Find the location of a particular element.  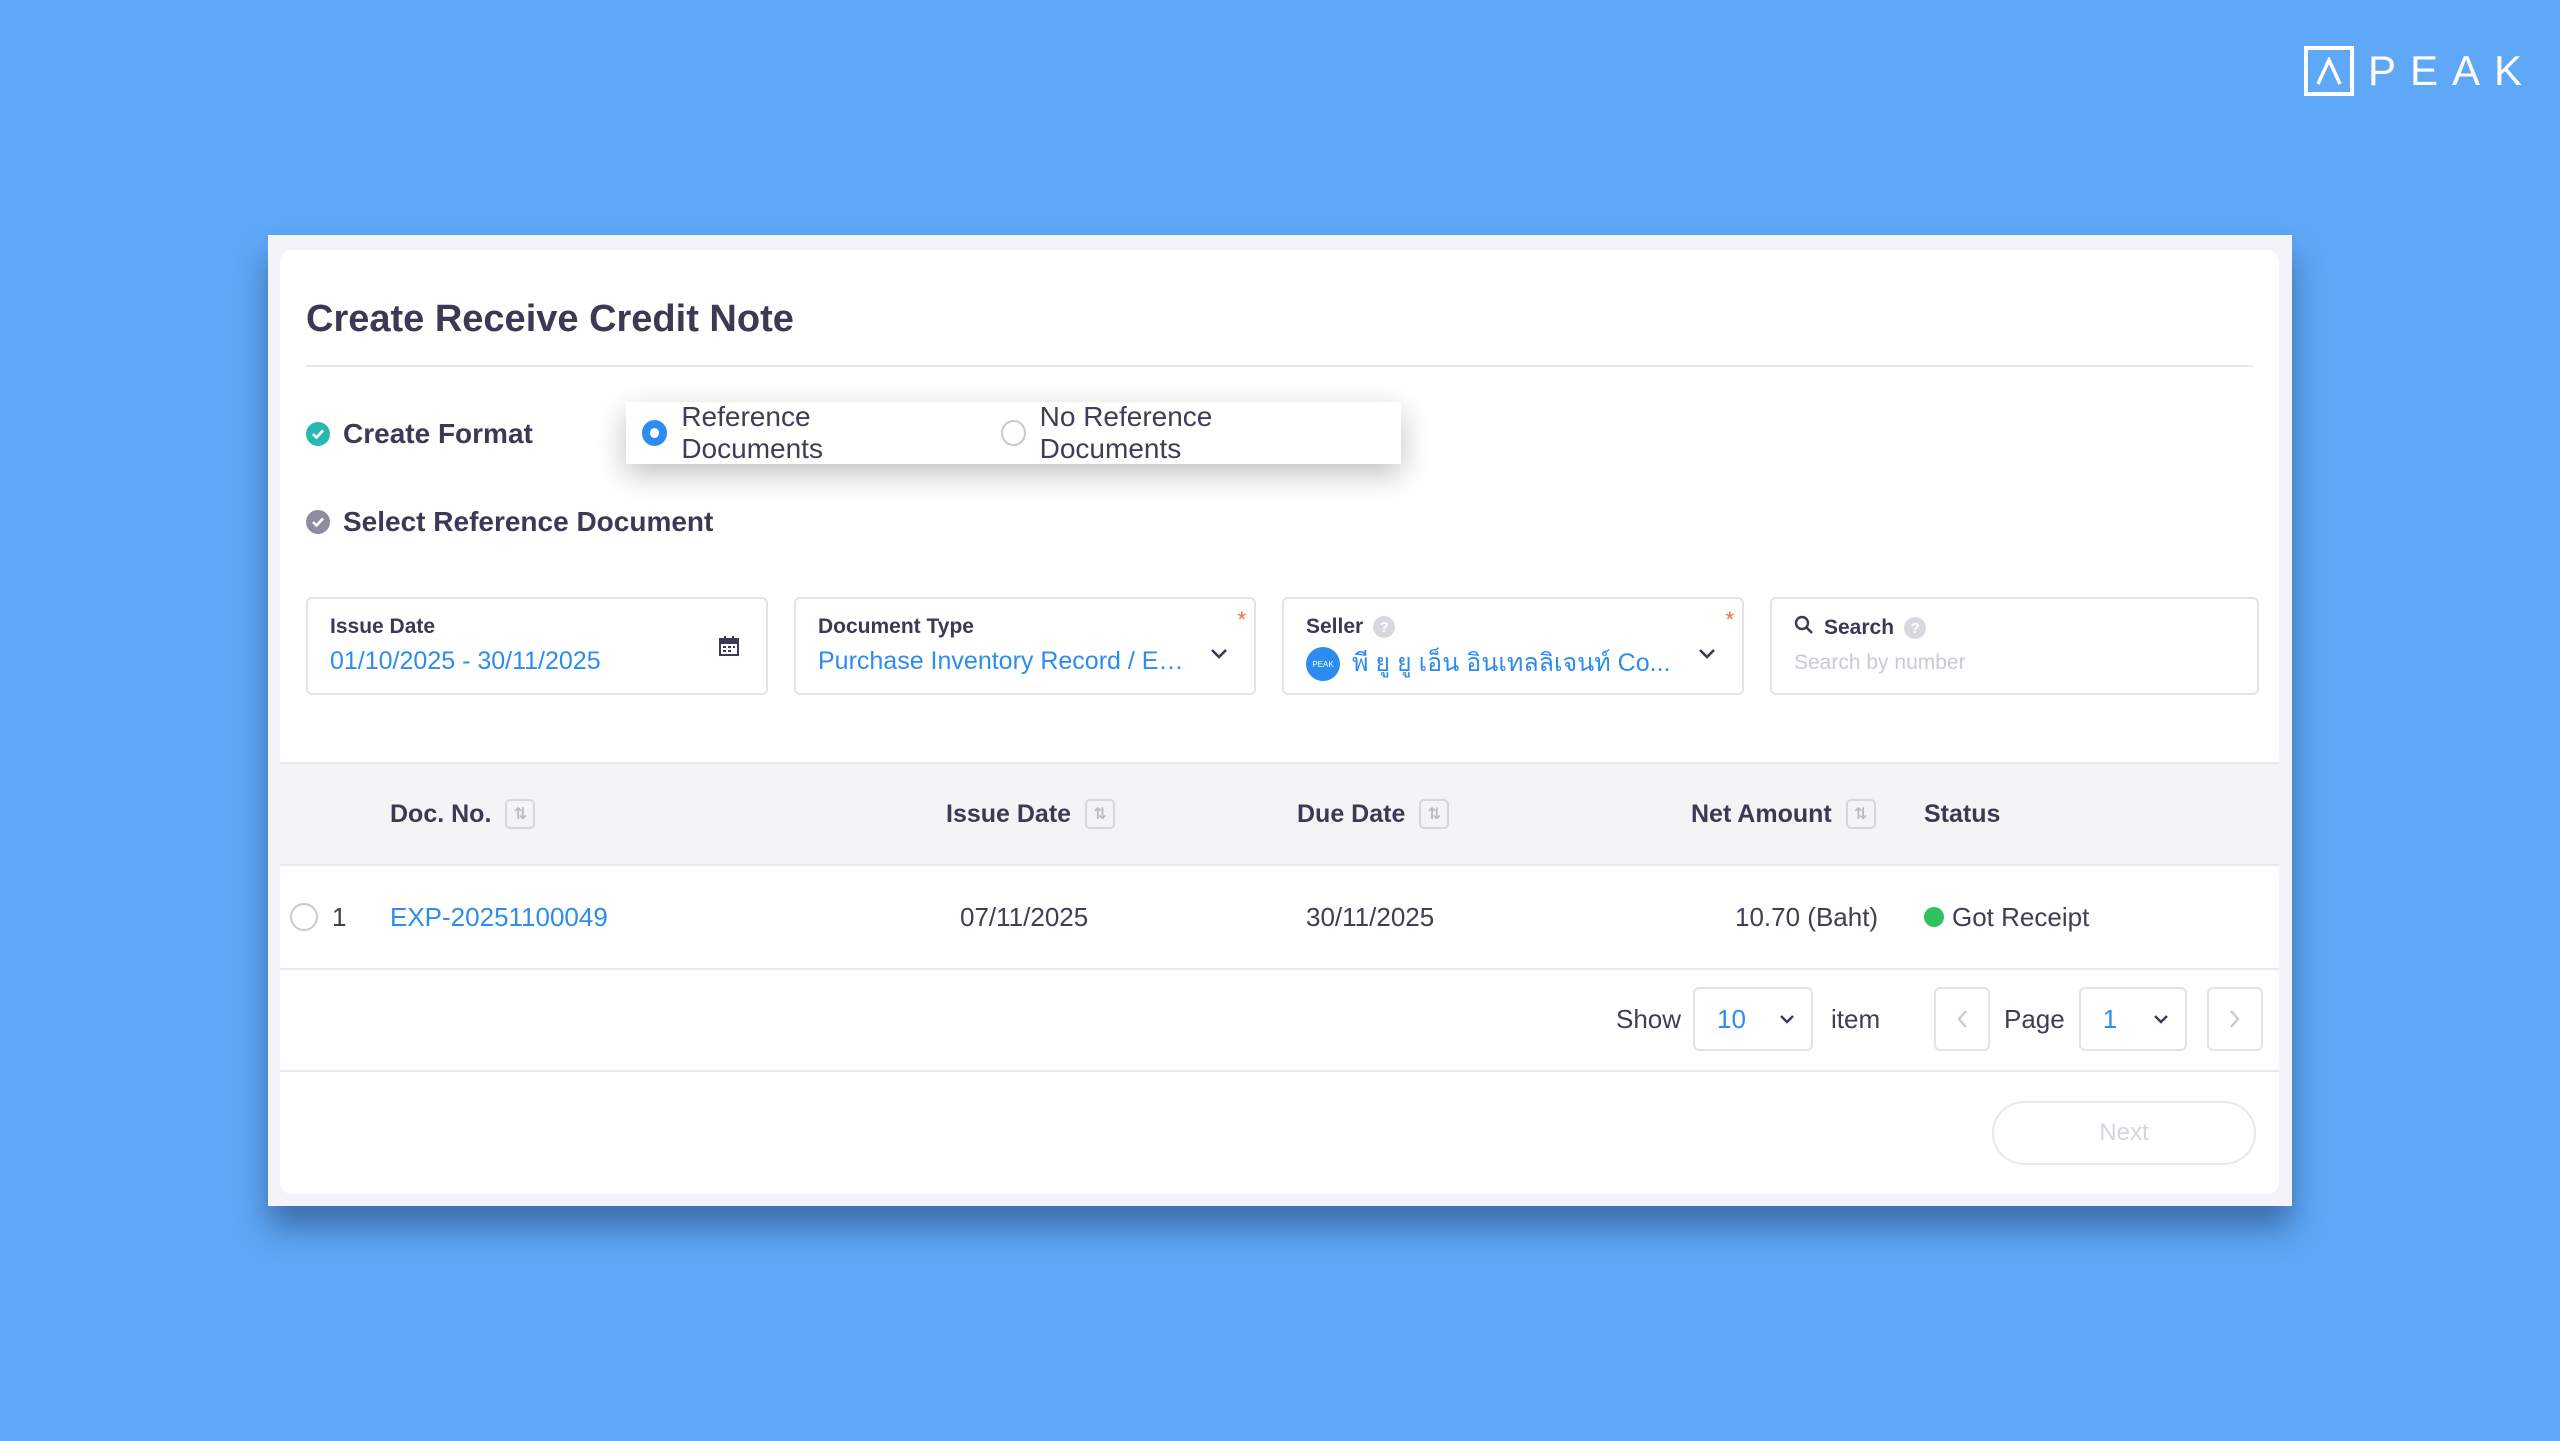

page-size-dropdown: 10 is located at coordinates (1753, 1019).